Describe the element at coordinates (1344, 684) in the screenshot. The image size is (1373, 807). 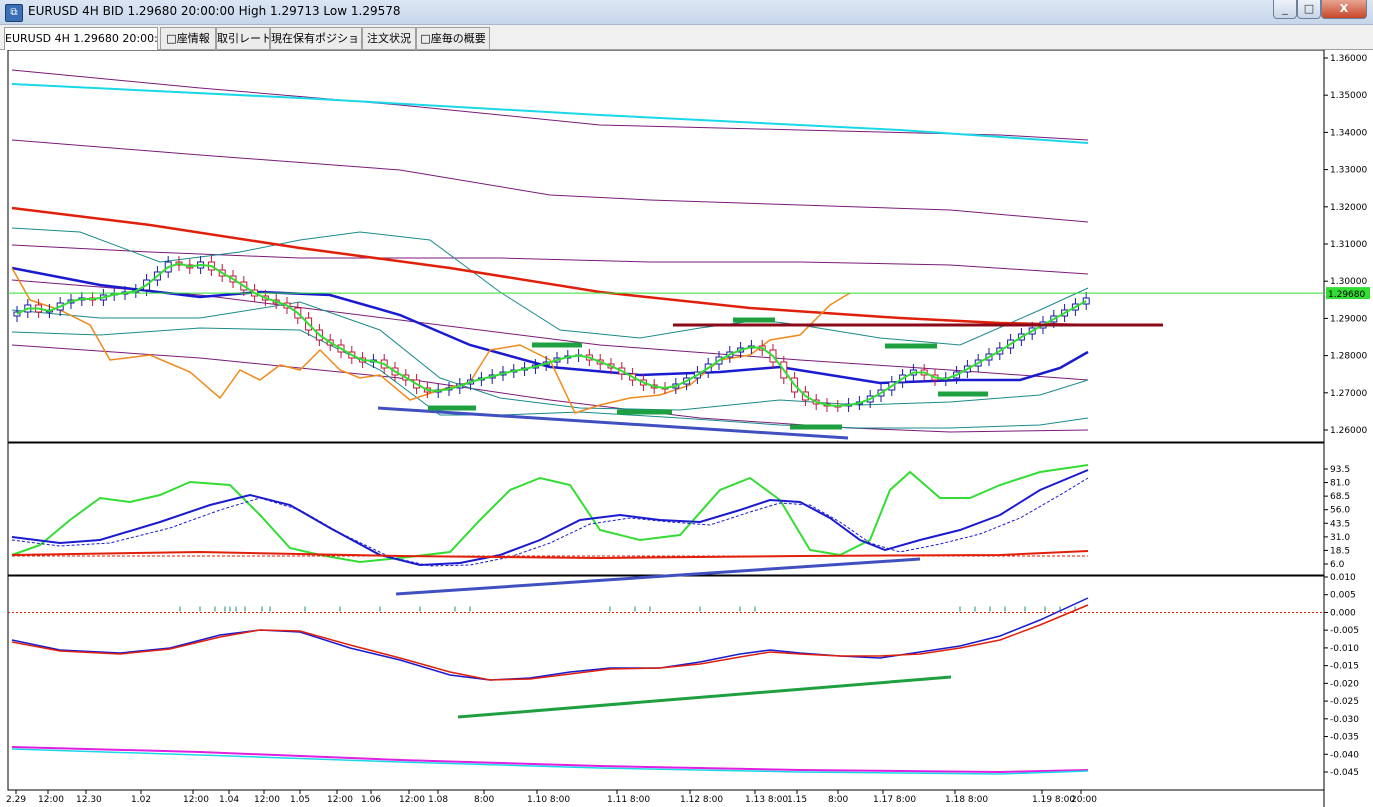
I see `macd-tick-label: -0.020` at that location.